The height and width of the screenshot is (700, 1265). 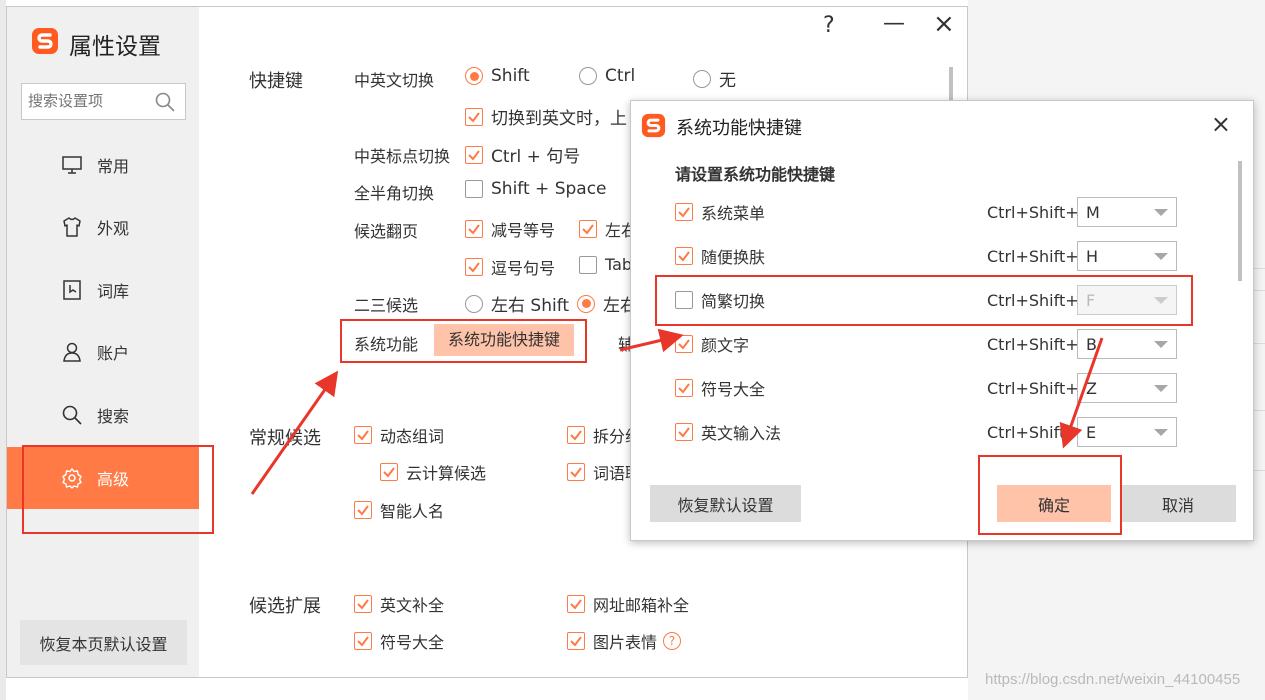 I want to click on key-select: E, so click(x=1127, y=432).